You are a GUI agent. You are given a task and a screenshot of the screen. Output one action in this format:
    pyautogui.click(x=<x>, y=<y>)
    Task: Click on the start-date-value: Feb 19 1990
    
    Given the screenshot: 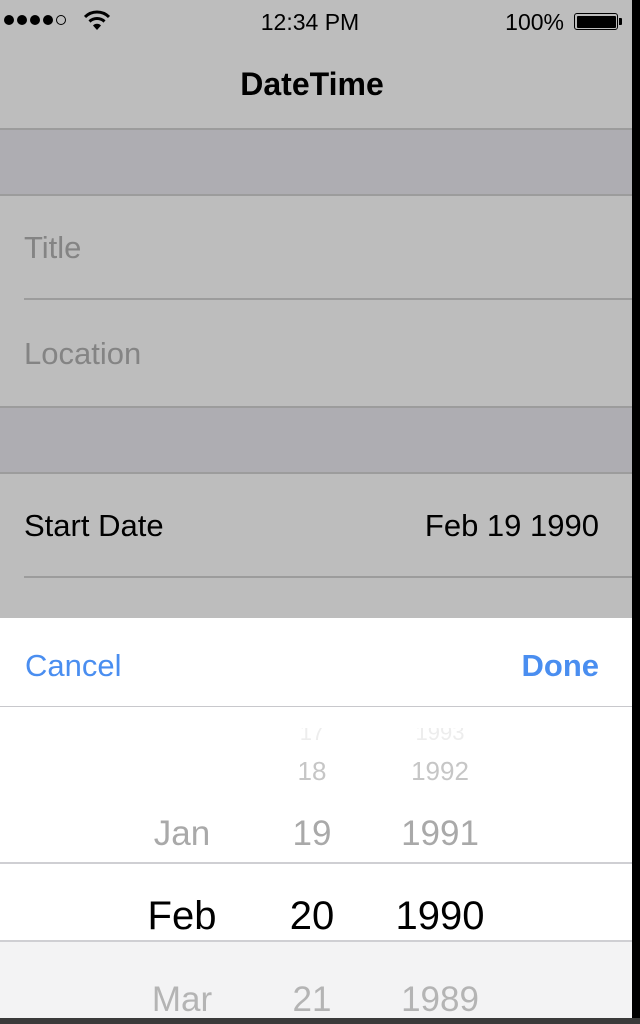 What is the action you would take?
    pyautogui.click(x=511, y=525)
    